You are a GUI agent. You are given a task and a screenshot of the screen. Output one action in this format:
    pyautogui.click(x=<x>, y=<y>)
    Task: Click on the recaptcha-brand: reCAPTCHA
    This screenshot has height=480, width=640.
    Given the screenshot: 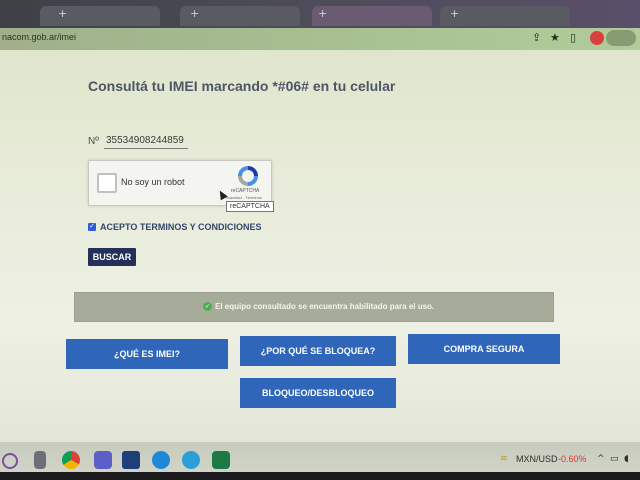 What is the action you would take?
    pyautogui.click(x=245, y=191)
    